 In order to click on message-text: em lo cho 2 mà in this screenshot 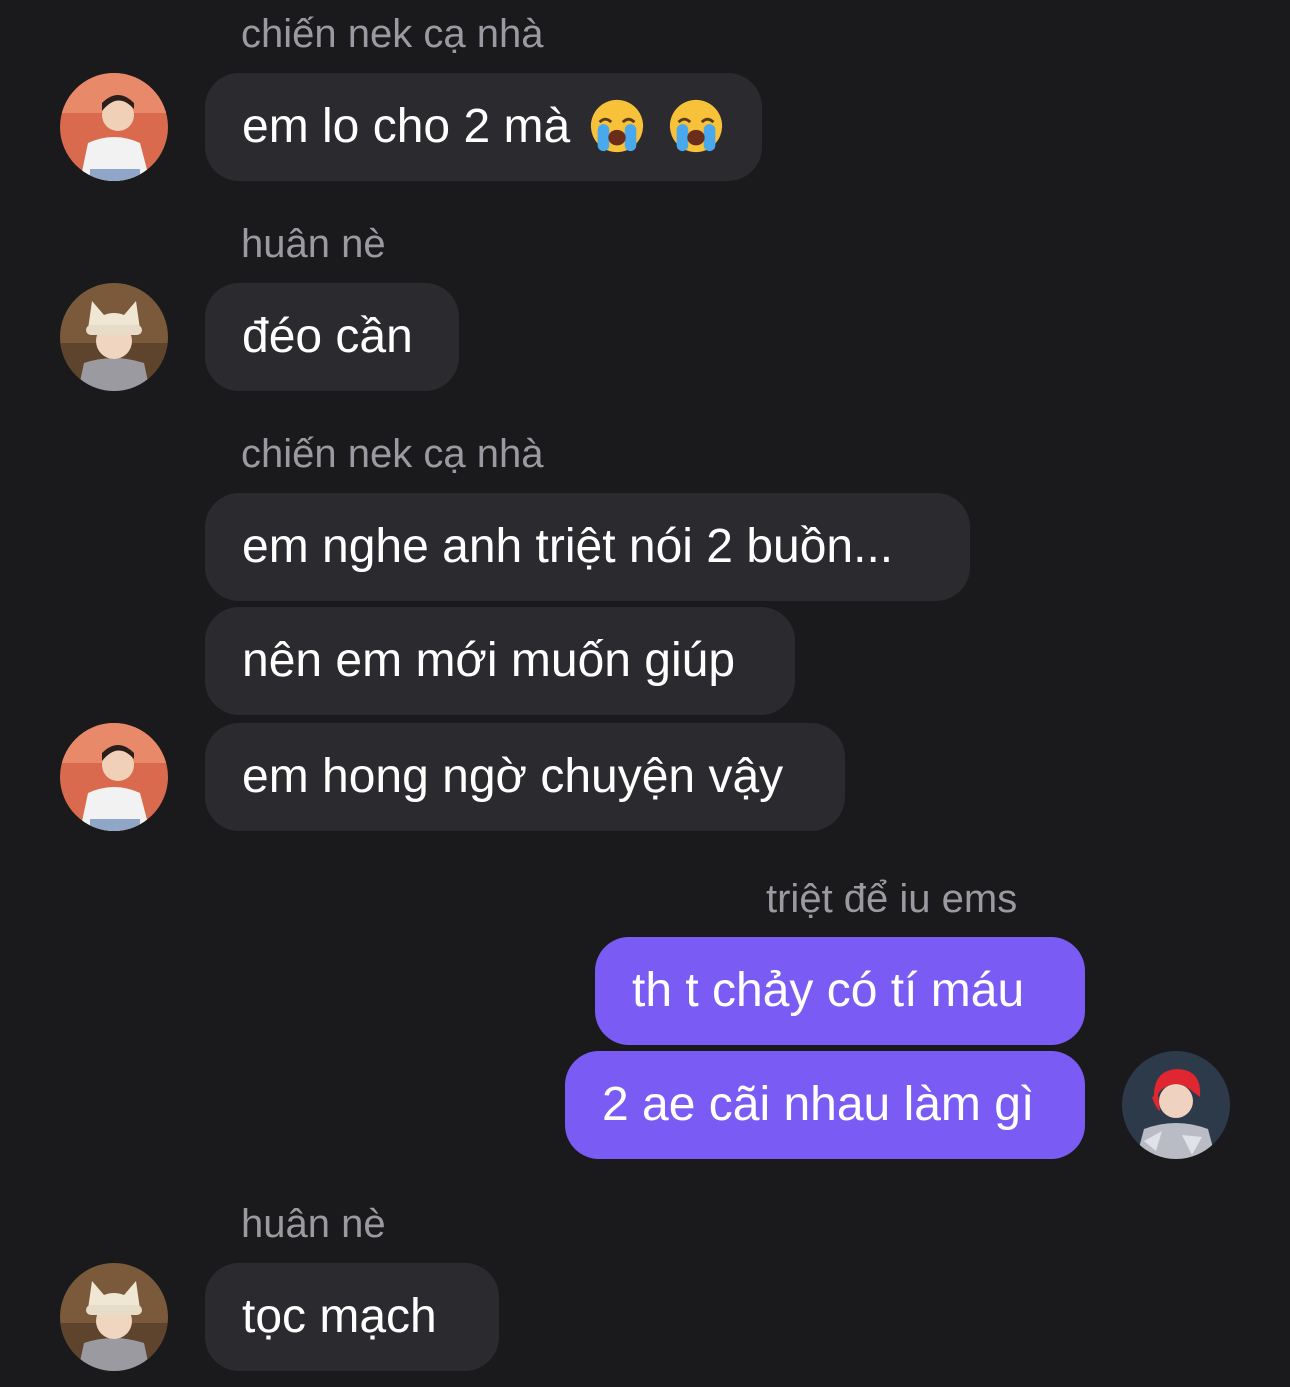, I will do `click(406, 126)`.